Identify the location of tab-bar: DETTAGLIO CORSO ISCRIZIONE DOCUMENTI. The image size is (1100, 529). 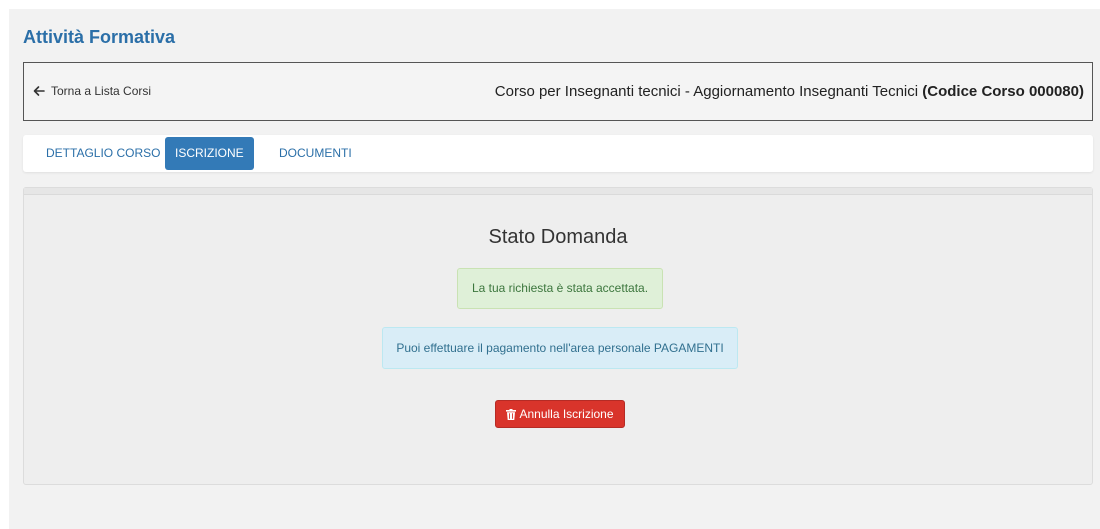
(558, 153).